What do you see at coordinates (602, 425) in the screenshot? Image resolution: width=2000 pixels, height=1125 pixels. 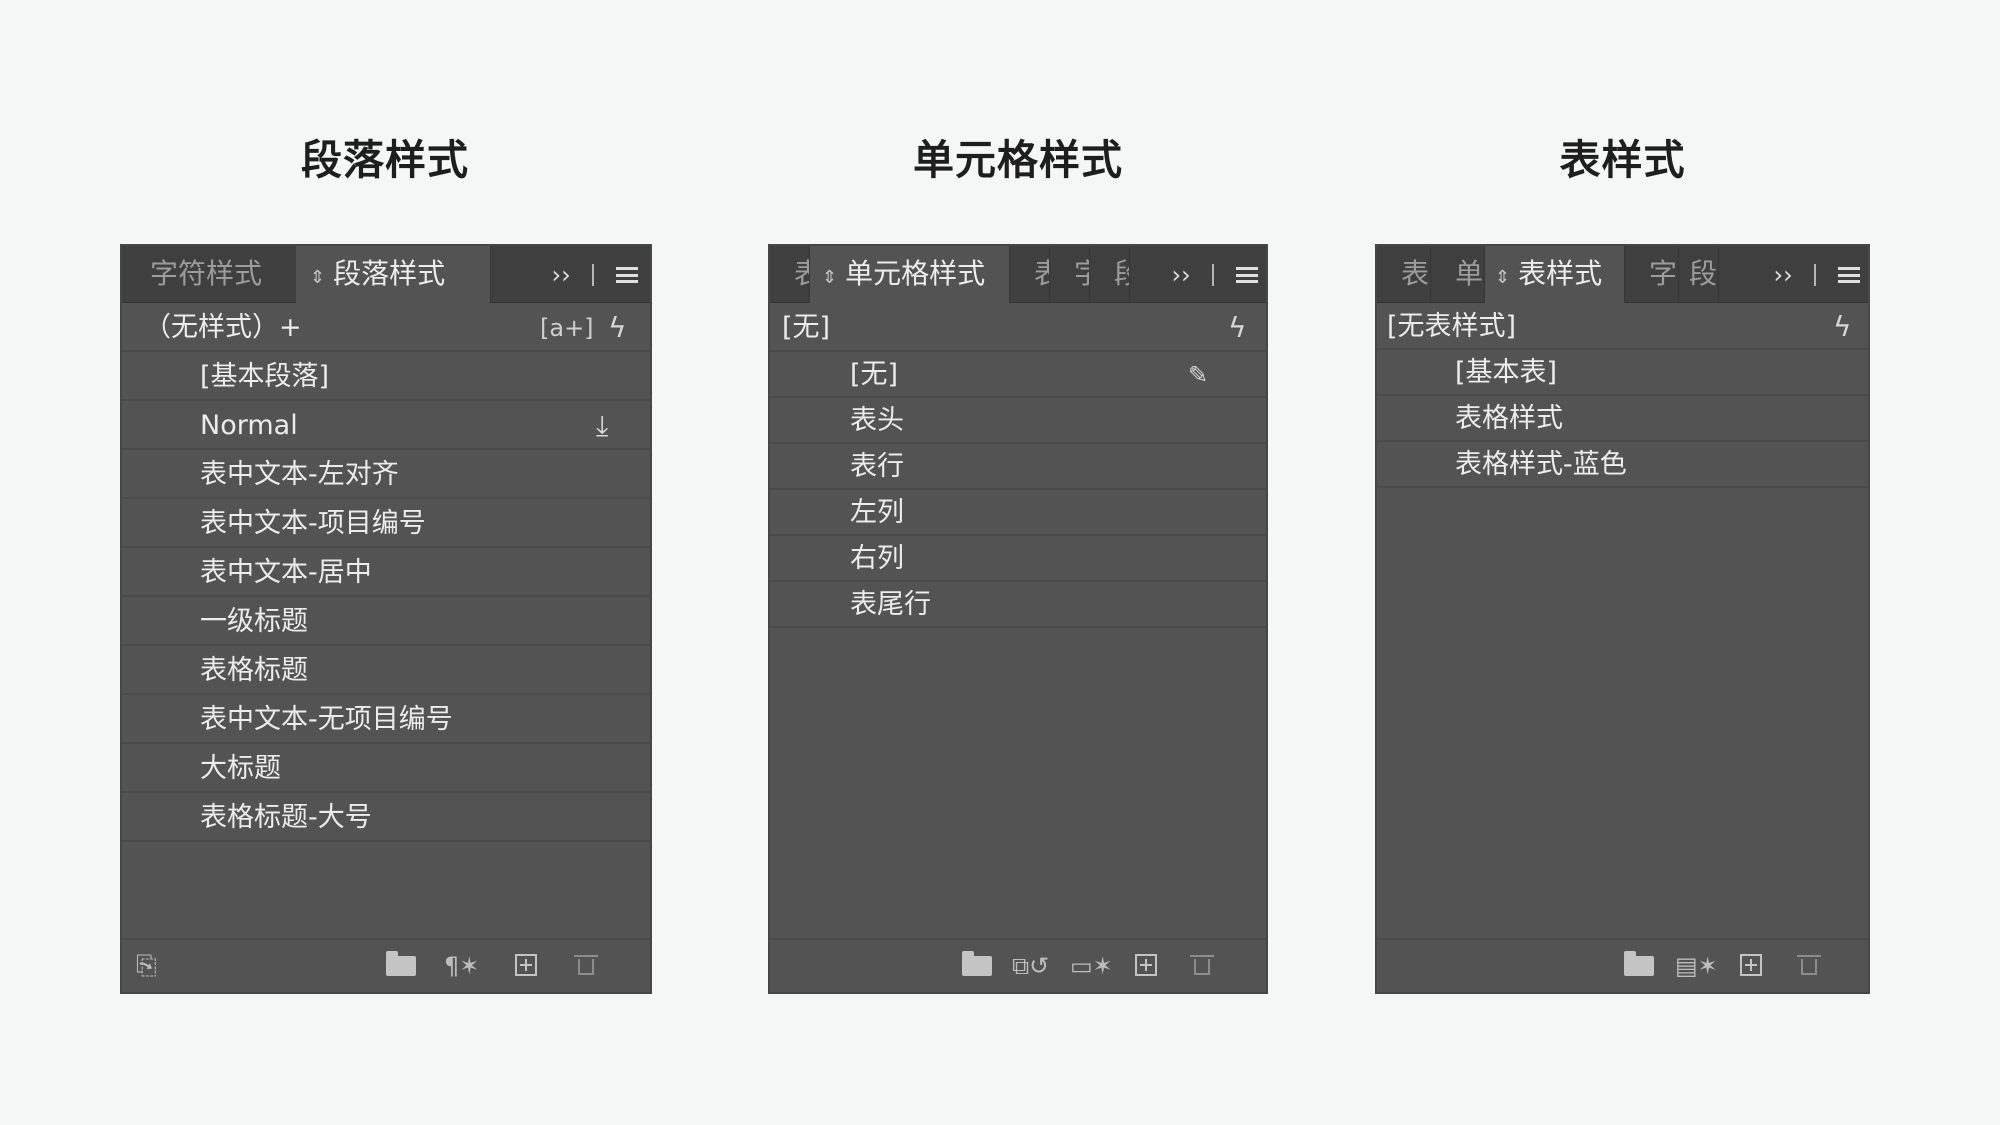 I see `import-icon: ⤓` at bounding box center [602, 425].